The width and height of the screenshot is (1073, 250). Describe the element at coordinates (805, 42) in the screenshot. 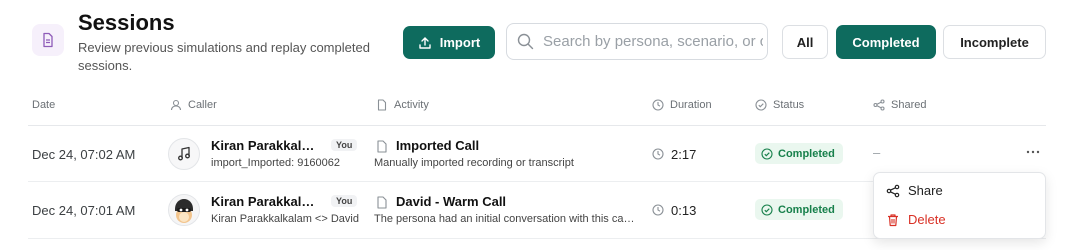

I see `filter-all-button: All` at that location.